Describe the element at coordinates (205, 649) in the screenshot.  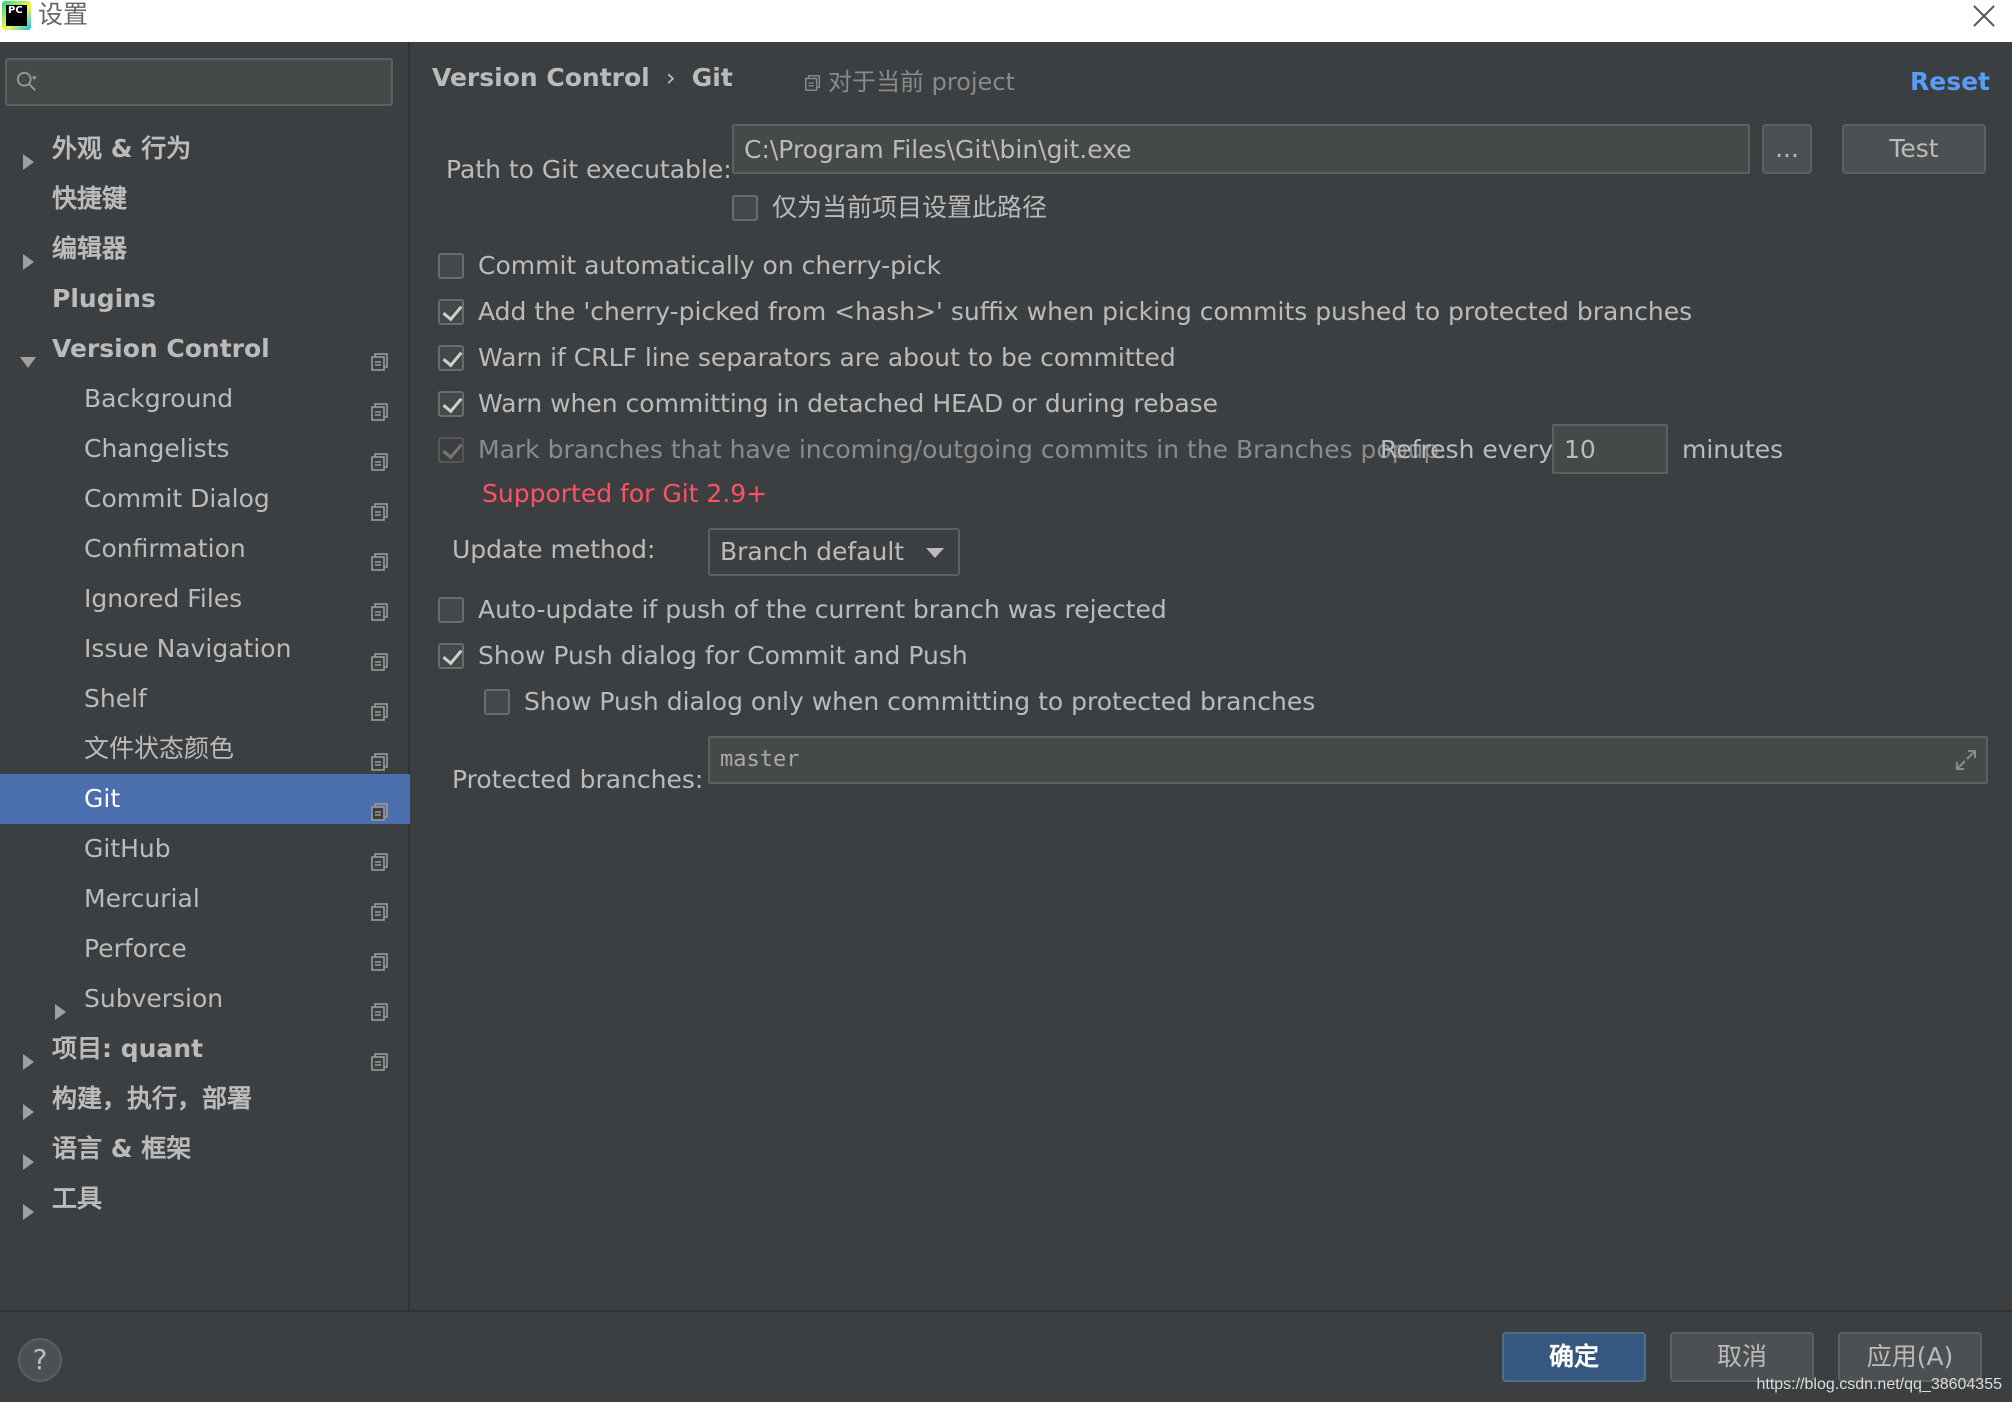
I see `sidebar-item: Issue Navigation` at that location.